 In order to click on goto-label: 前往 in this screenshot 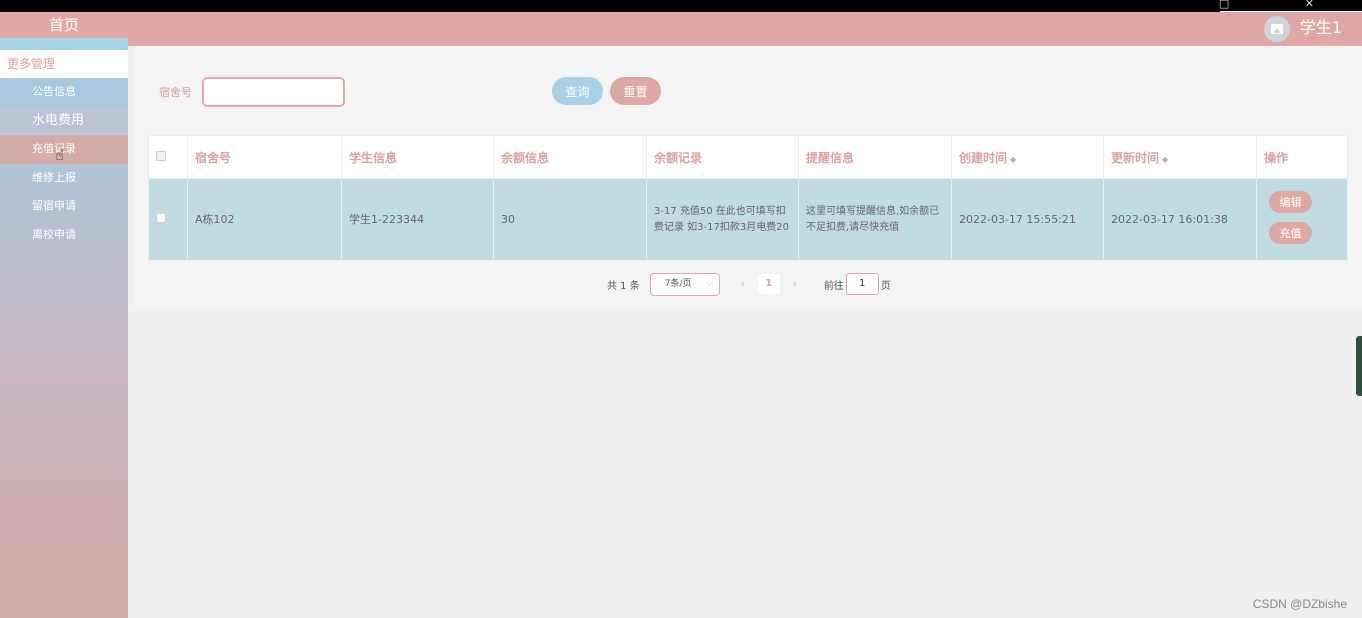, I will do `click(833, 286)`.